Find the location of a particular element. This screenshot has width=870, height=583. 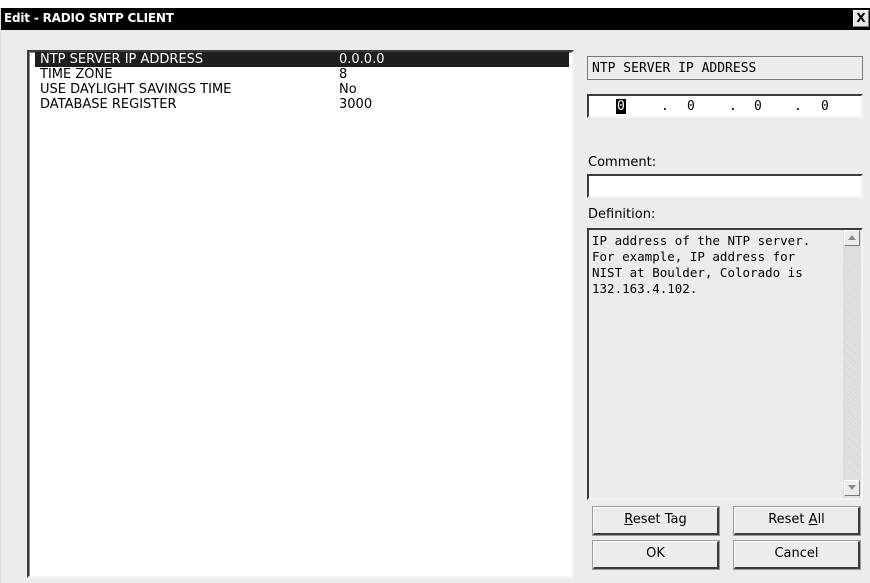

ip-octet-4: 0 is located at coordinates (825, 106).